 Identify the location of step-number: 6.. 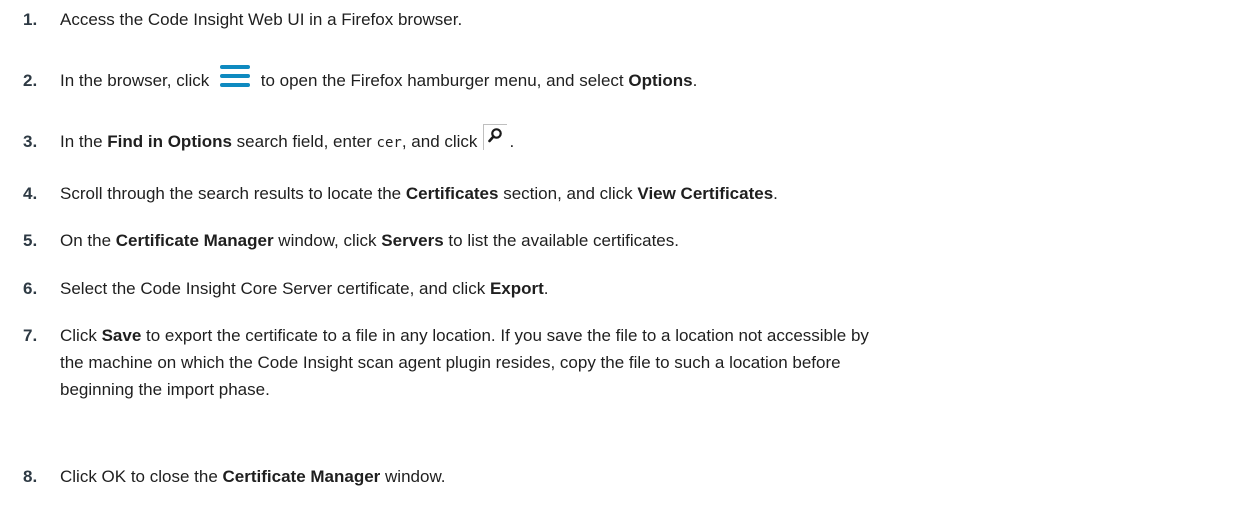
(30, 288).